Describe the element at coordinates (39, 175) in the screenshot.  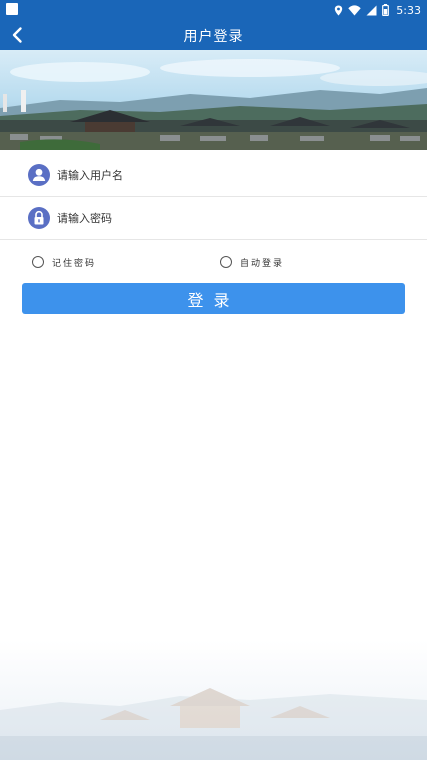
I see `user-icon` at that location.